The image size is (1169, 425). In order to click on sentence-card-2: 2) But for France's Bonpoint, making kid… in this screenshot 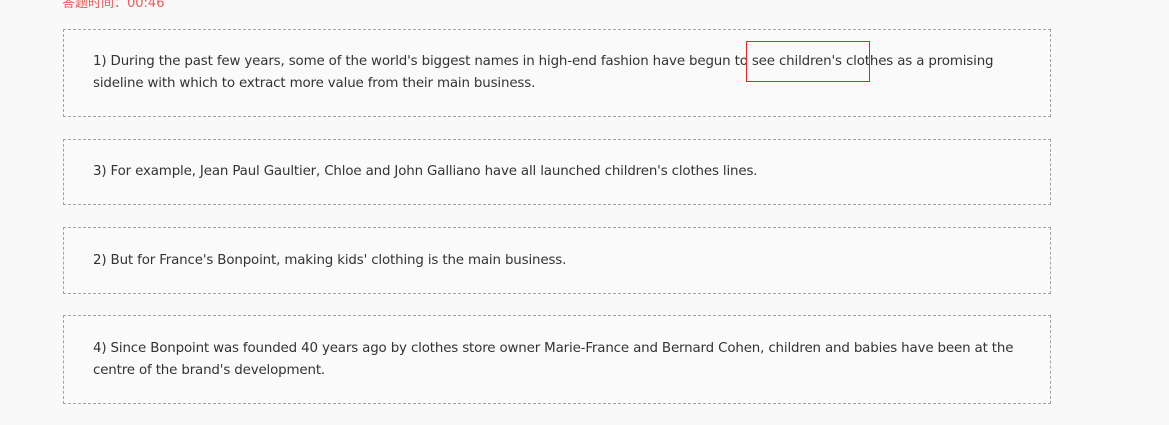, I will do `click(557, 260)`.